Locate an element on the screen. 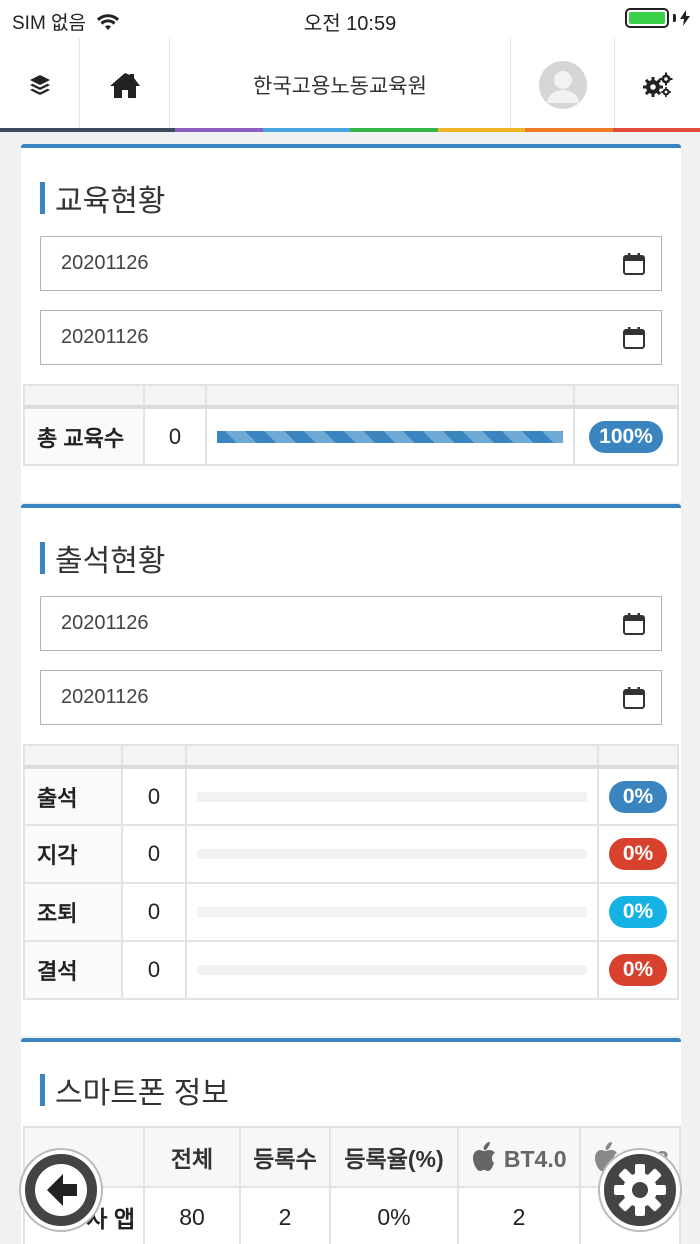  back-arrow-icon is located at coordinates (61, 1190).